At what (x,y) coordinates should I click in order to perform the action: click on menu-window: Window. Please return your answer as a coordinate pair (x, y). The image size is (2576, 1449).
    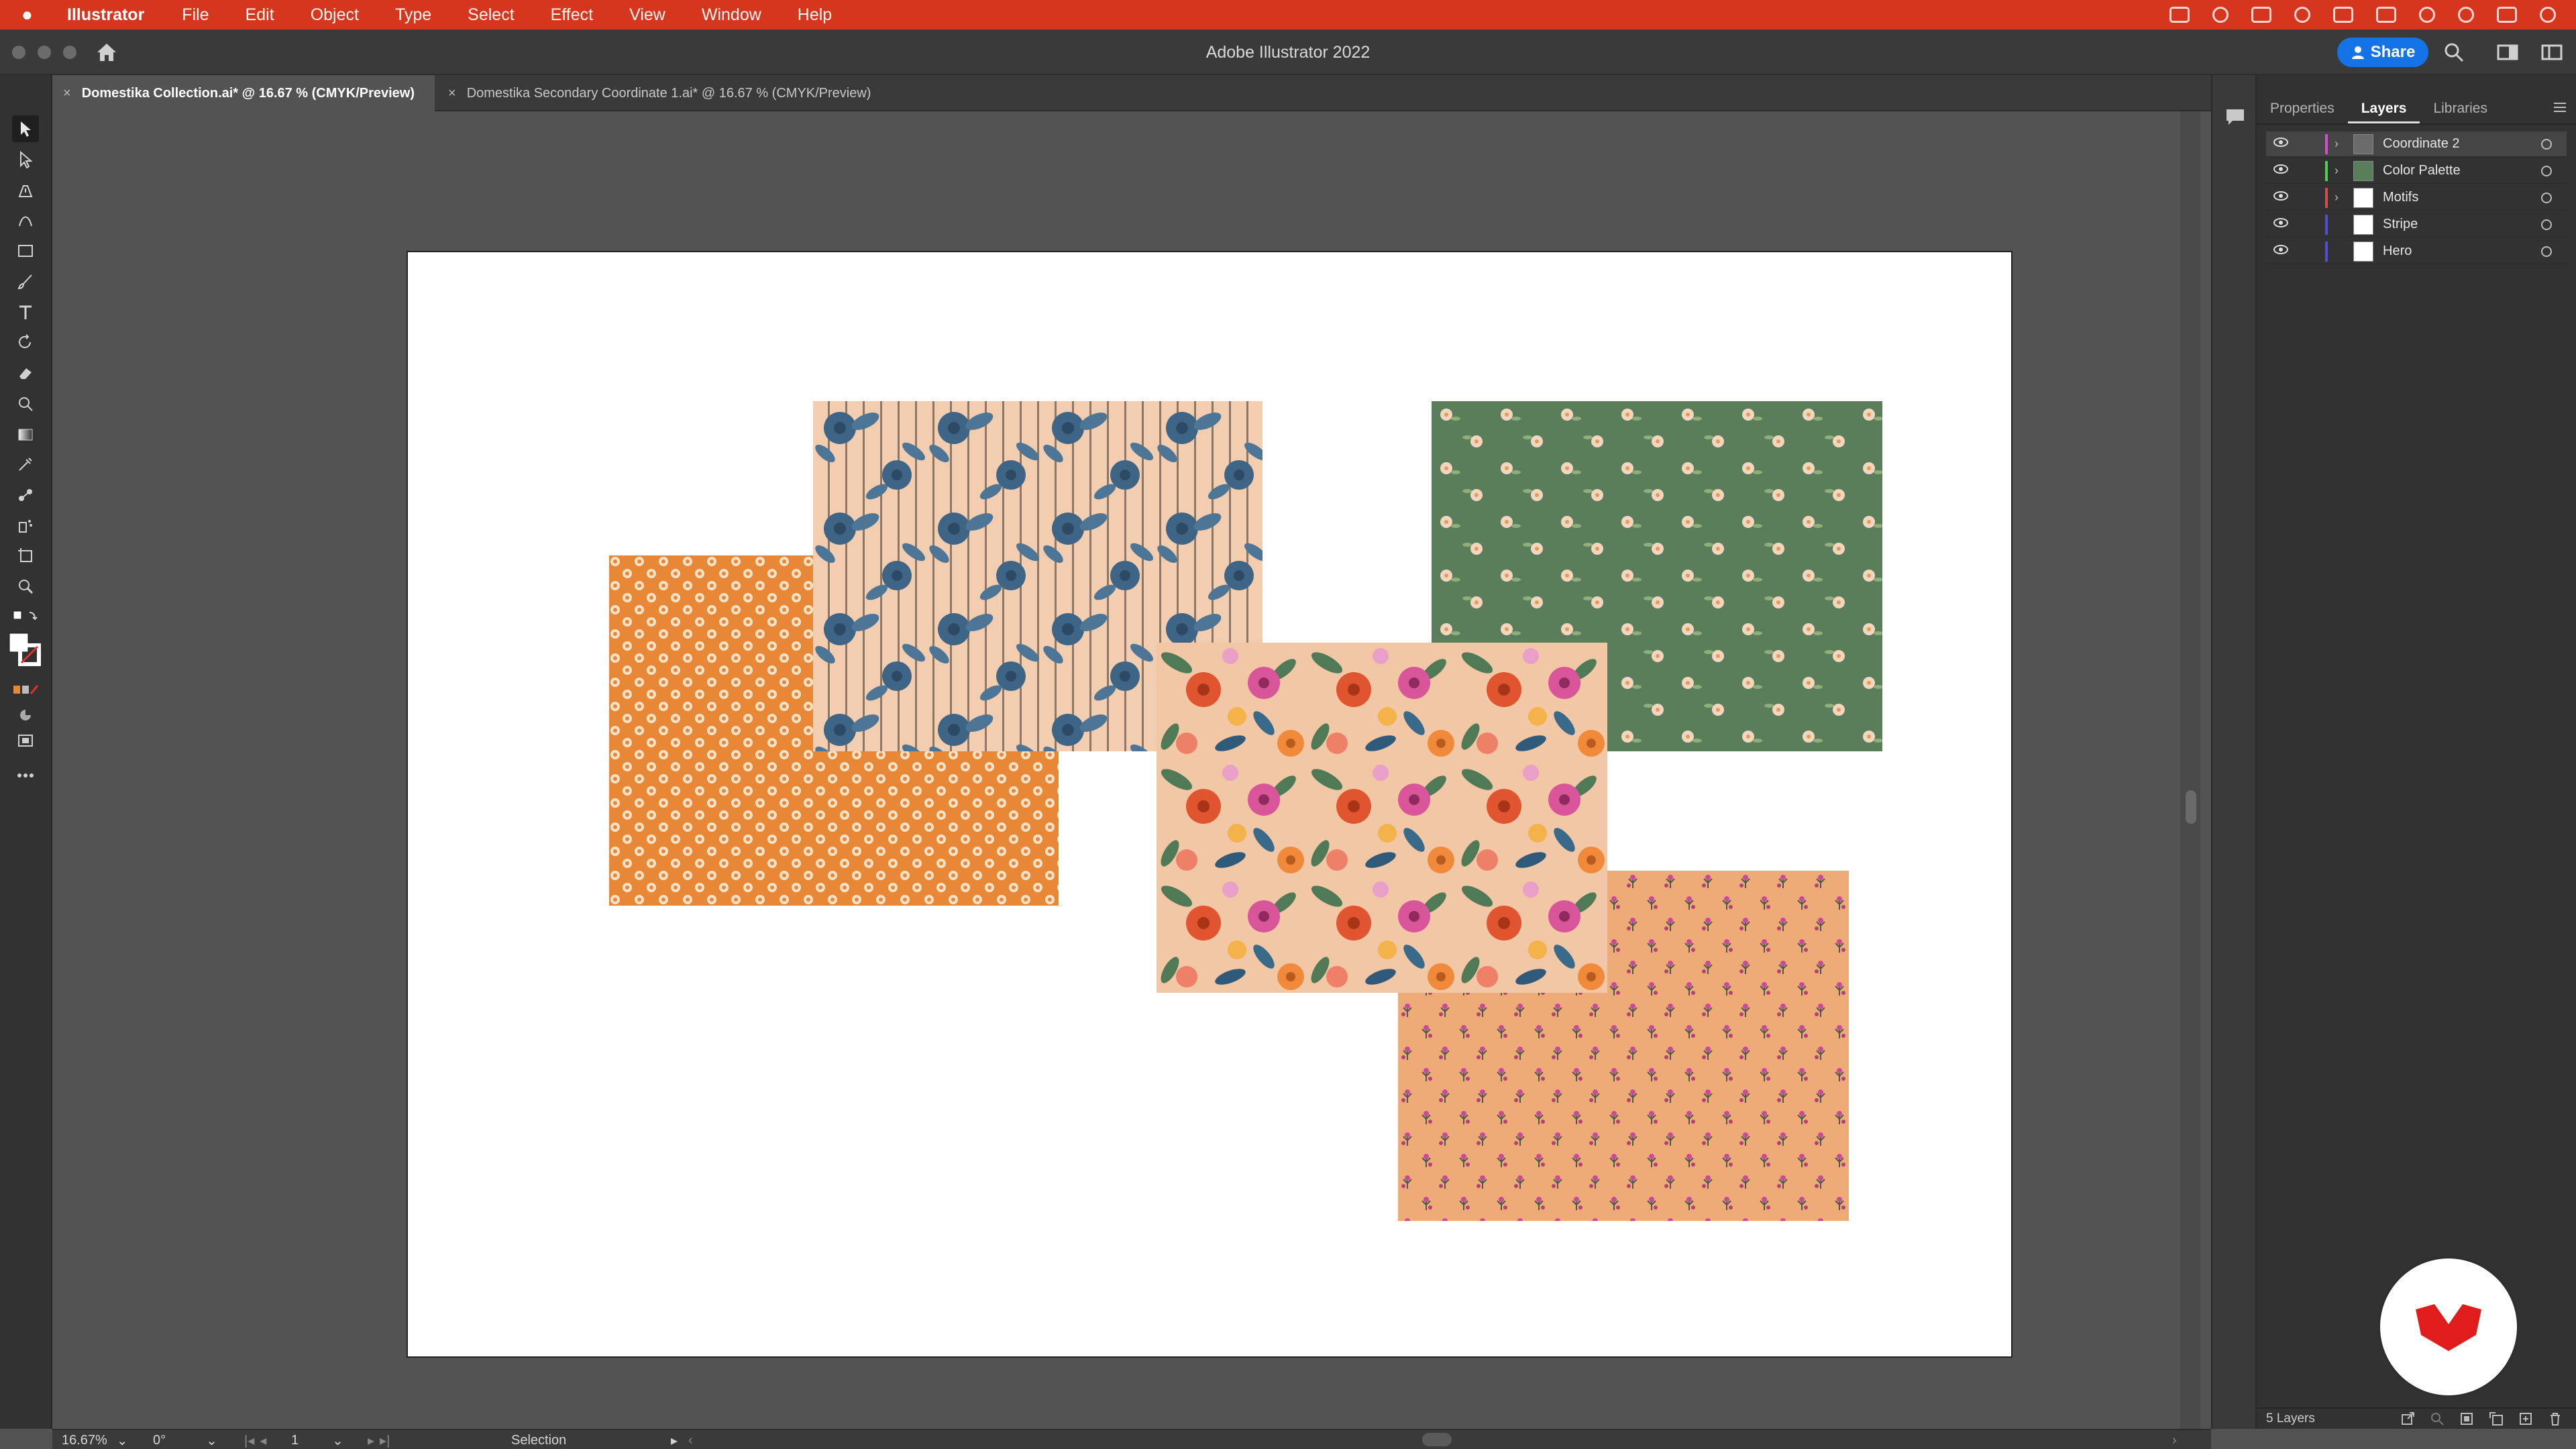
    Looking at the image, I should click on (731, 15).